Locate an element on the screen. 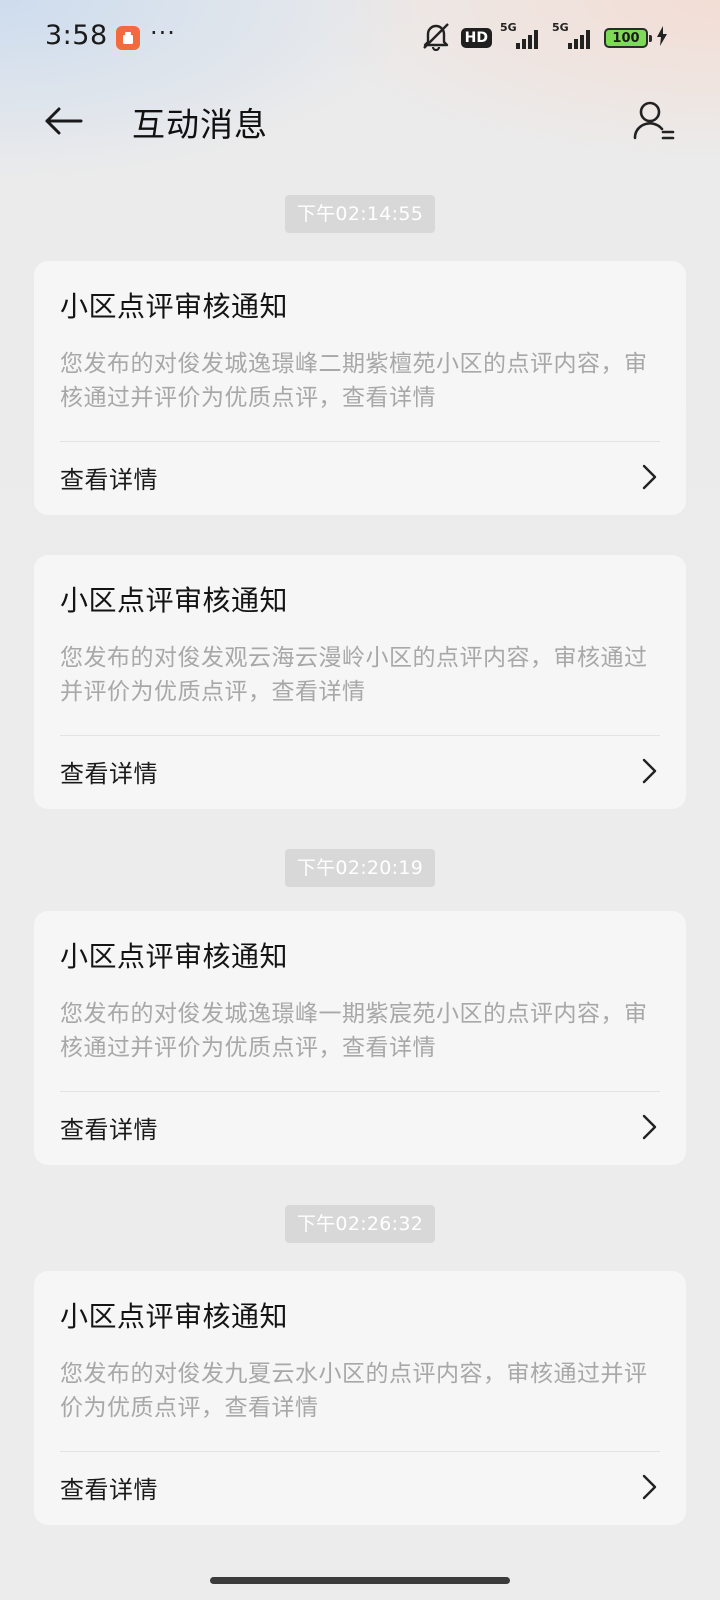 The height and width of the screenshot is (1600, 720). card-body: 您发布的对俊发观云海云漫岭小区的点评内容，审核通过并评价为优质点评，查看详情 is located at coordinates (354, 675).